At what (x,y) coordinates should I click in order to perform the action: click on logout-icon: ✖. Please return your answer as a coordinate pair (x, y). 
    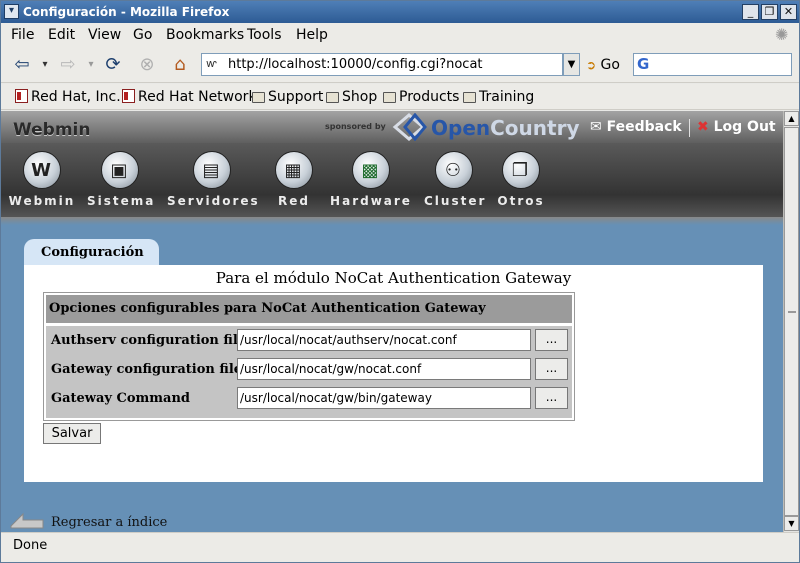
    Looking at the image, I should click on (703, 127).